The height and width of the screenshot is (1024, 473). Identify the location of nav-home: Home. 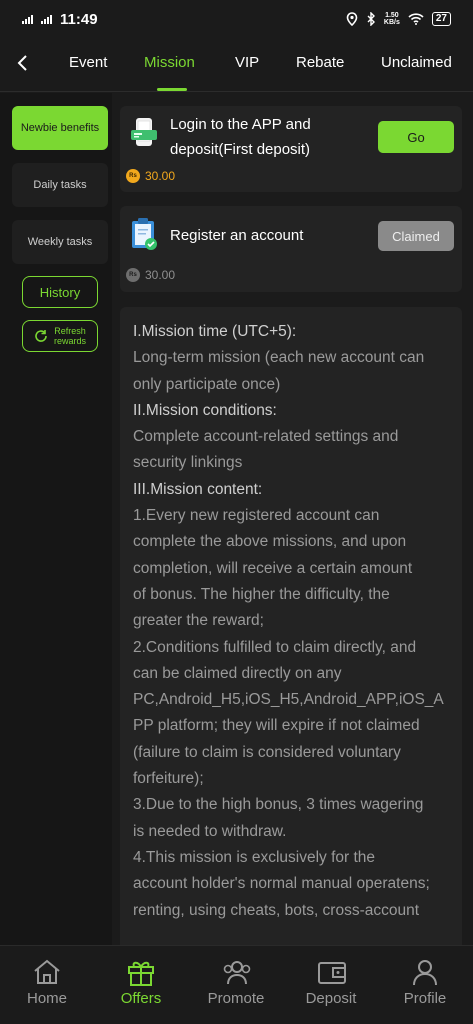
(47, 985).